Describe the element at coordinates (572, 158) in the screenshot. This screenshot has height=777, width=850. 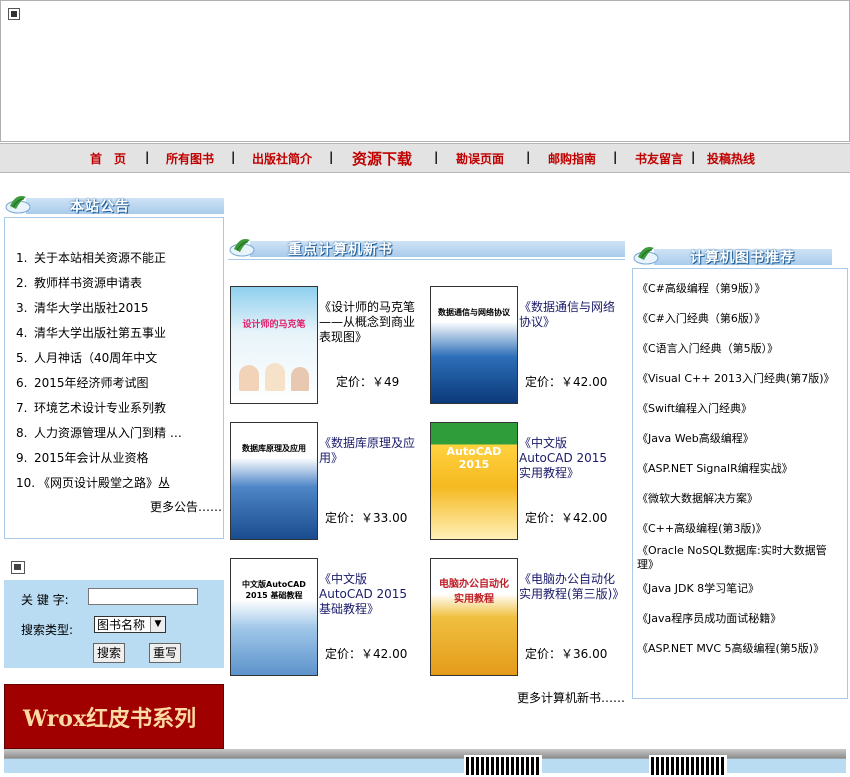
I see `nav-mail-order: 邮购指南` at that location.